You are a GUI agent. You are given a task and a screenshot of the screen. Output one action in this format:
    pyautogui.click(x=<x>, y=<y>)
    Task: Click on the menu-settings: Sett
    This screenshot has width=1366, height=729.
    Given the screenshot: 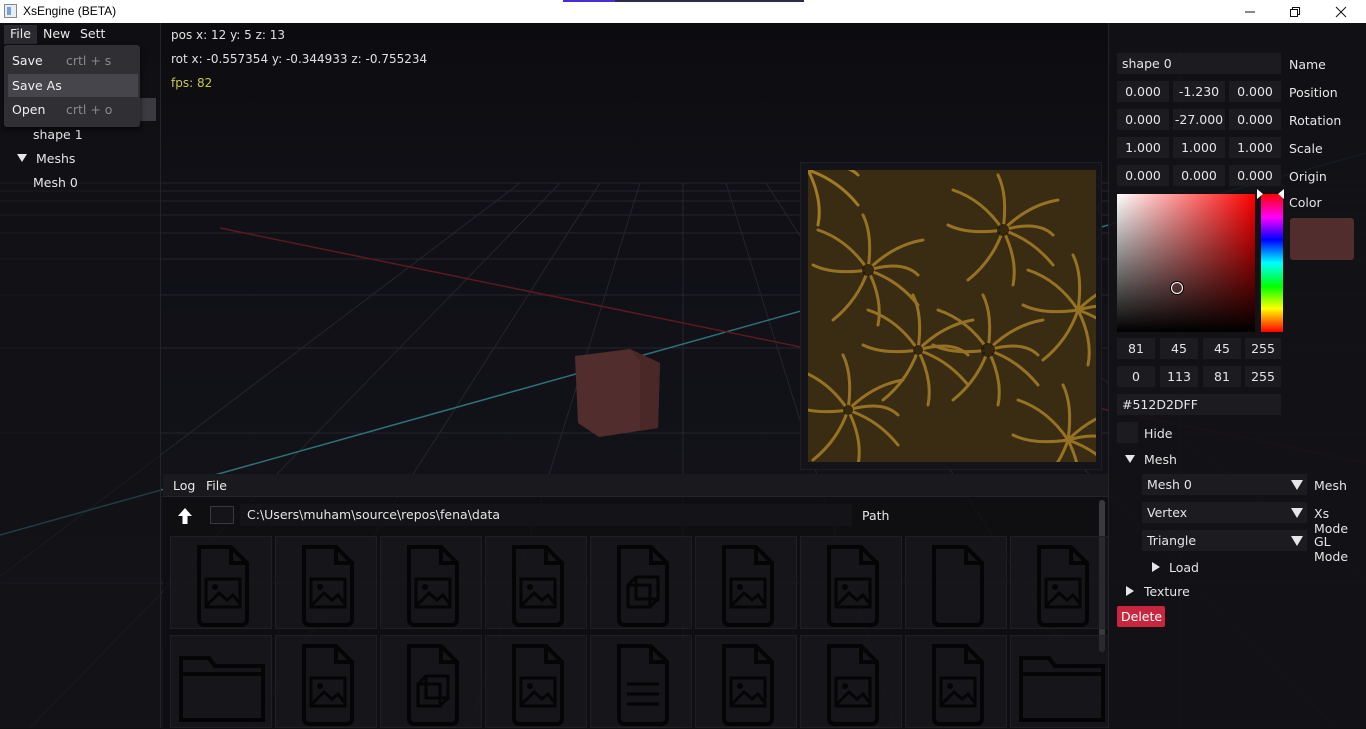 What is the action you would take?
    pyautogui.click(x=92, y=33)
    